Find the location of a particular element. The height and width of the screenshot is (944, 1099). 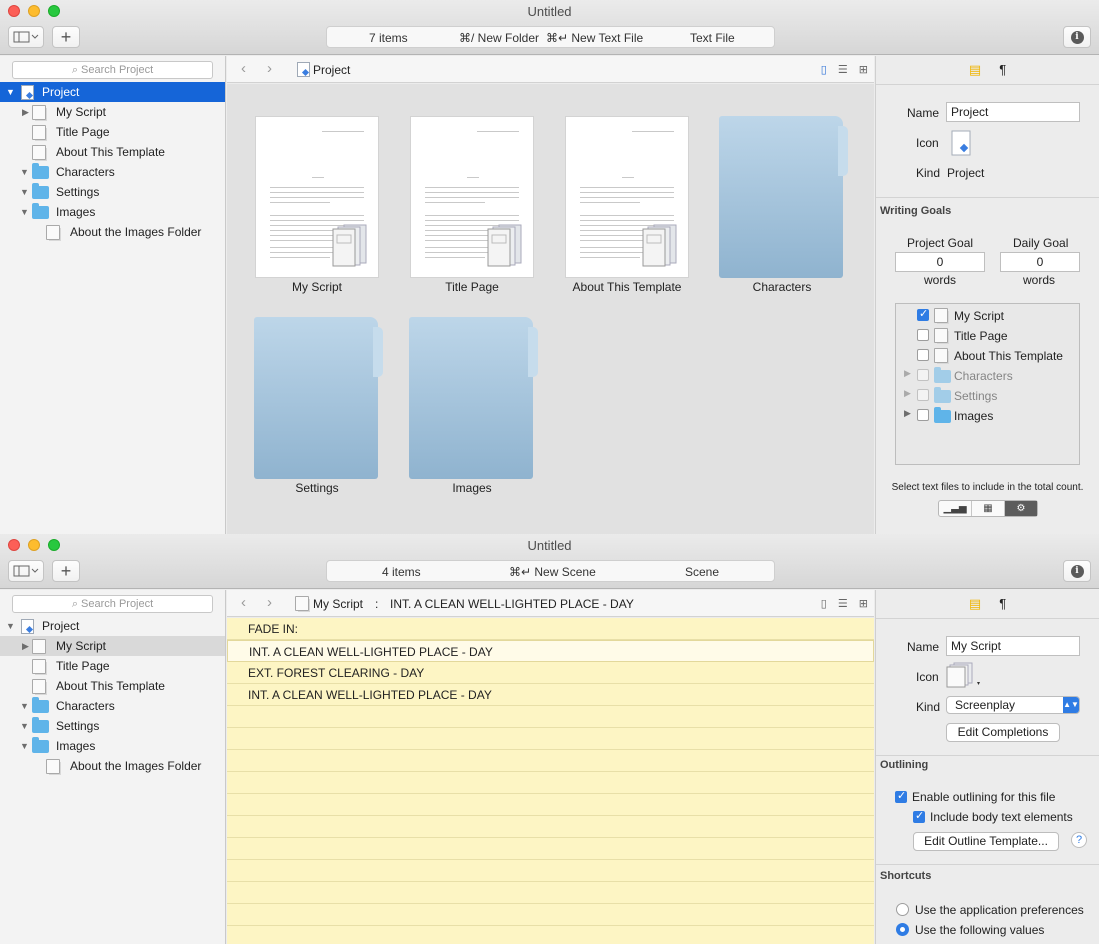

element-type-label: Scene is located at coordinates (702, 572).